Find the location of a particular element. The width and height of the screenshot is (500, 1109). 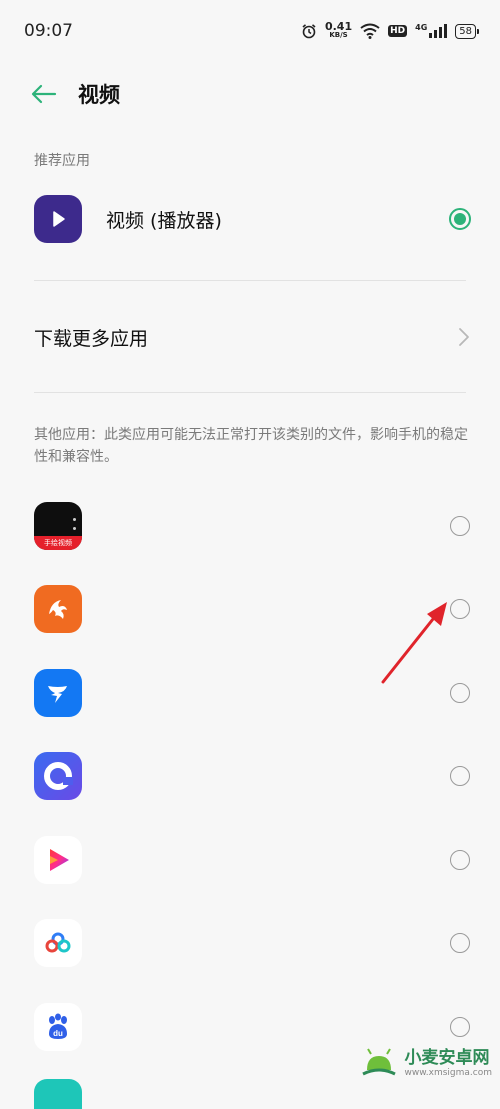

handpaint-video-icon-text: 手绘视频 is located at coordinates (58, 542).